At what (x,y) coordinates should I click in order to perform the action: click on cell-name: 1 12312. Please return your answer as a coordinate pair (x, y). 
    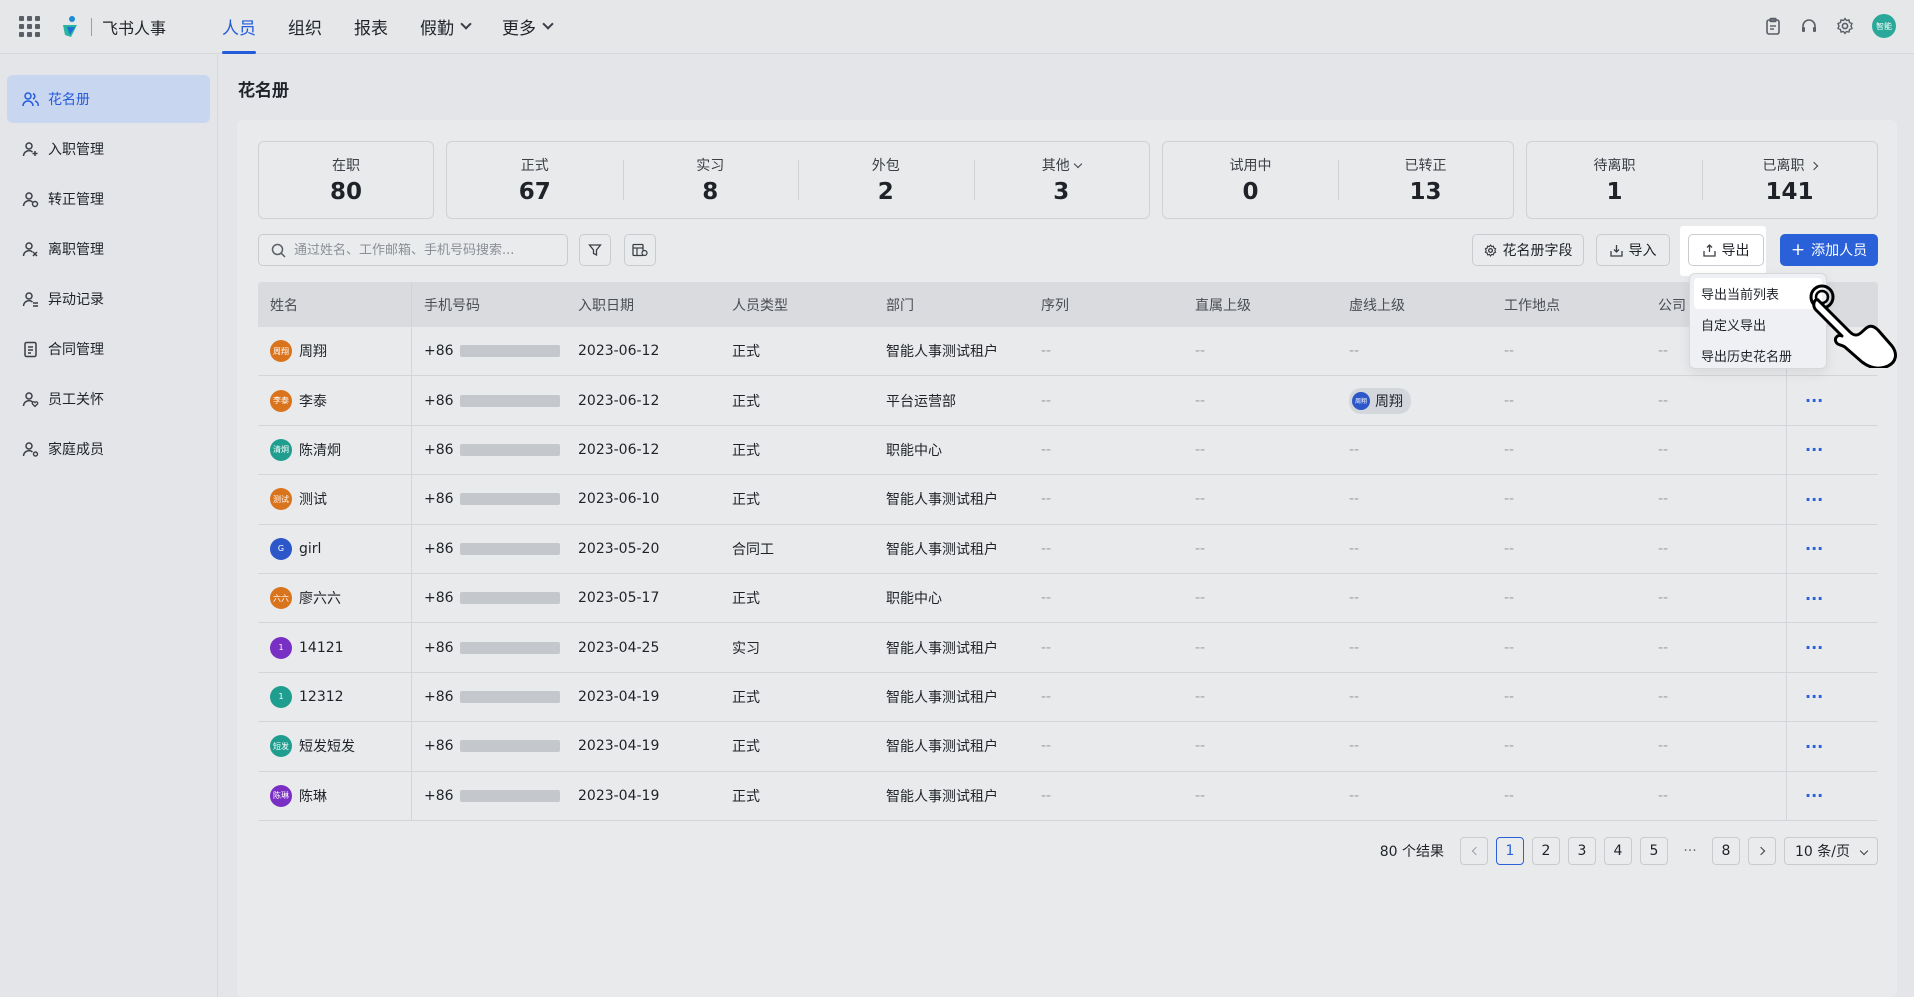
    Looking at the image, I should click on (335, 697).